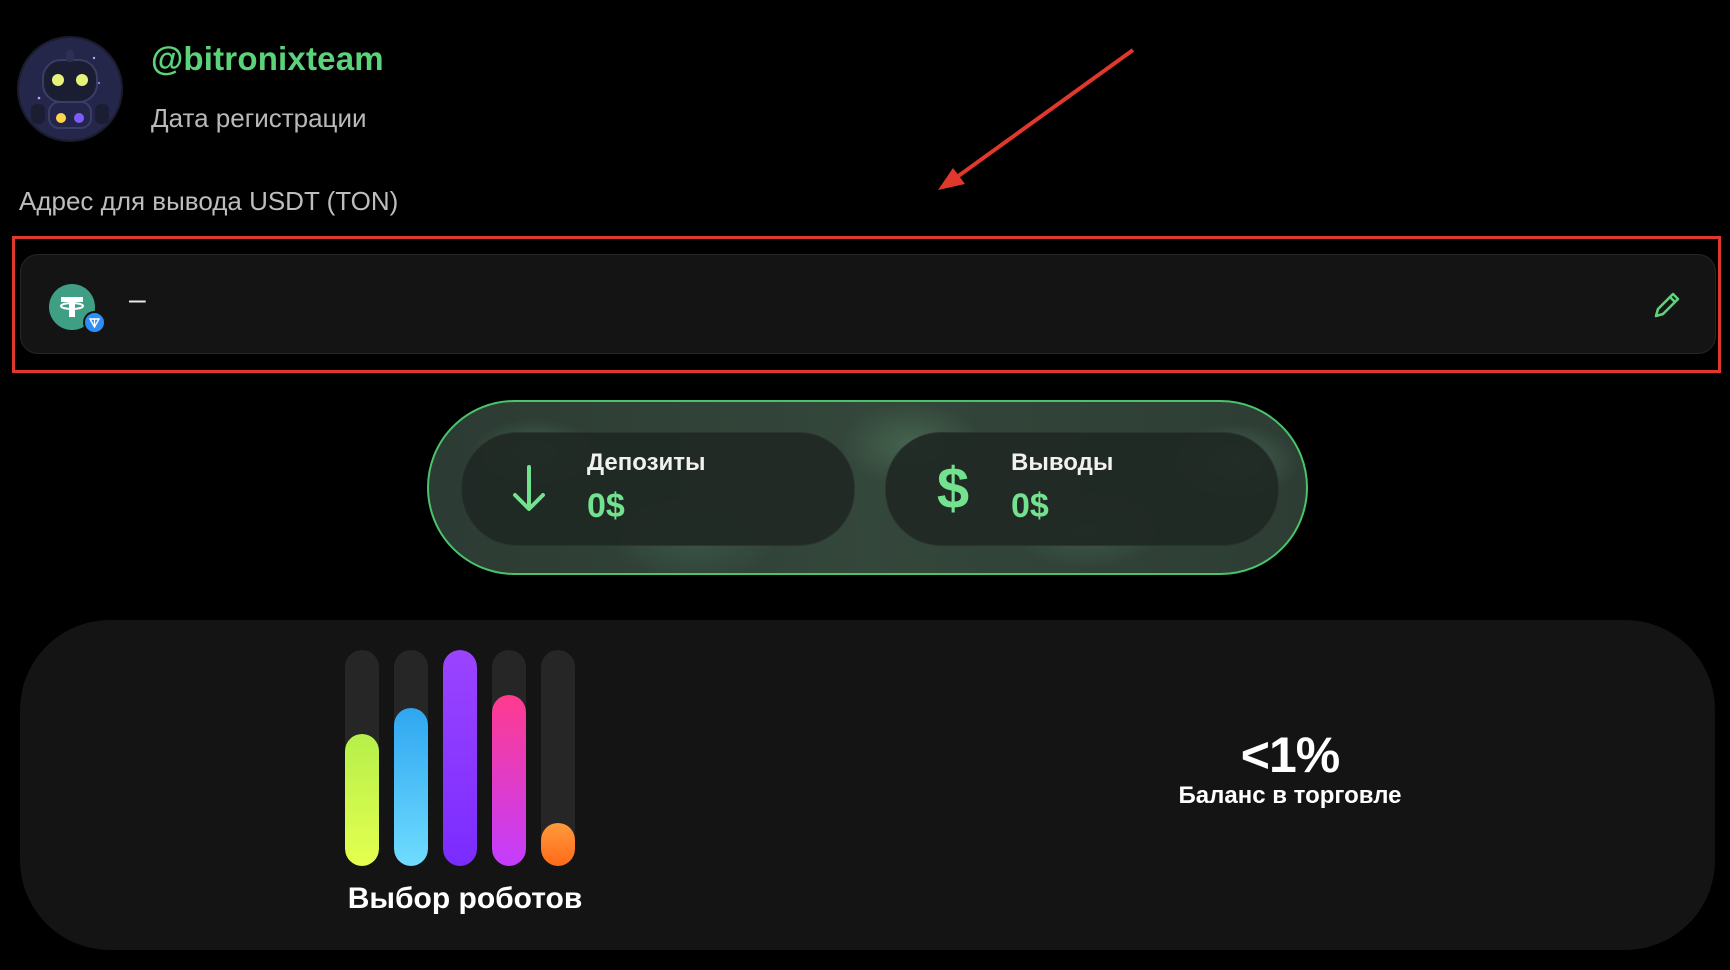 Image resolution: width=1730 pixels, height=970 pixels. What do you see at coordinates (868, 304) in the screenshot?
I see `withdraw-address-field: –` at bounding box center [868, 304].